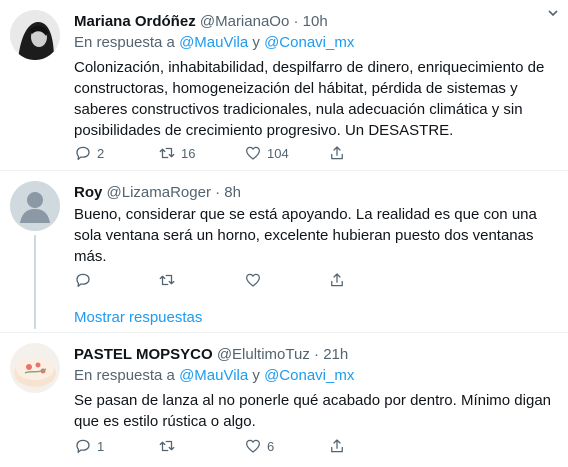 The height and width of the screenshot is (467, 568). I want to click on tweet-actions, so click(243, 280).